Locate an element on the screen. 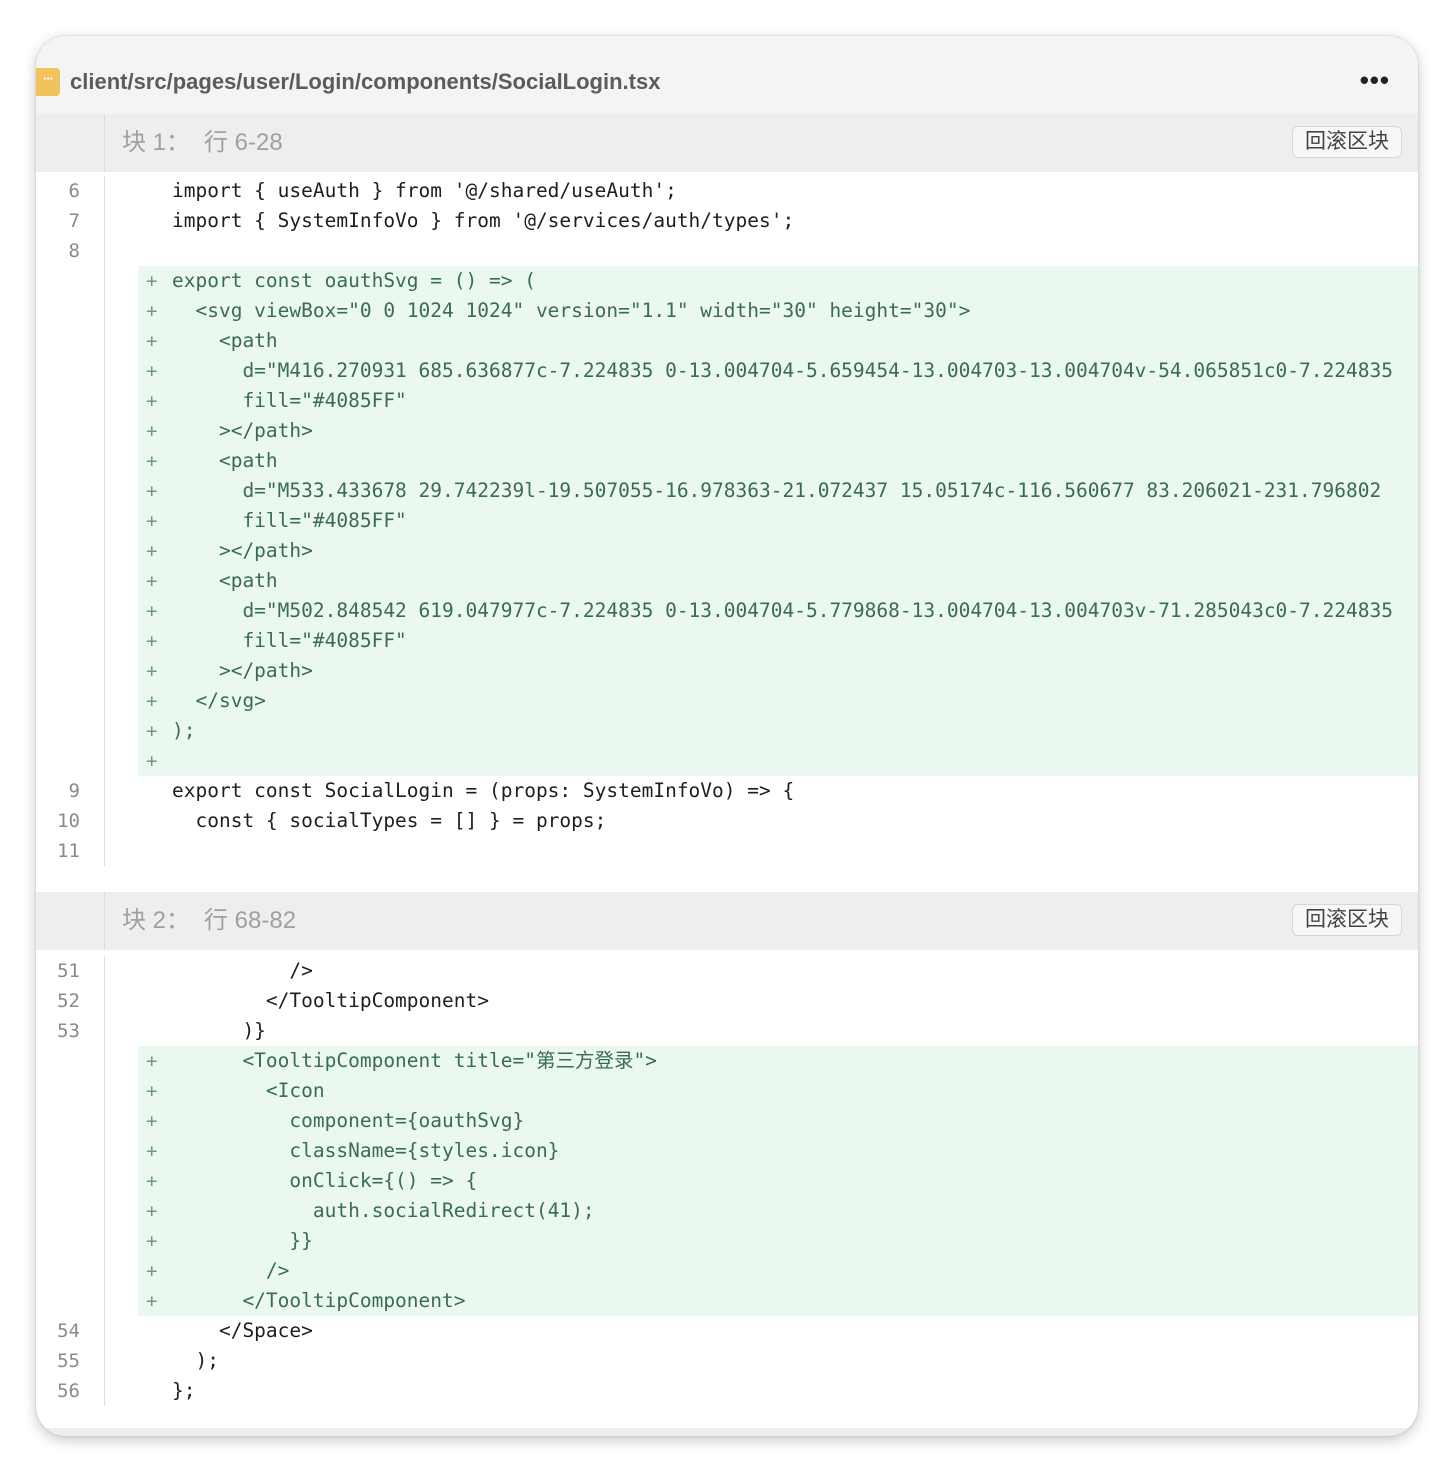  code-text: }; is located at coordinates (183, 1391).